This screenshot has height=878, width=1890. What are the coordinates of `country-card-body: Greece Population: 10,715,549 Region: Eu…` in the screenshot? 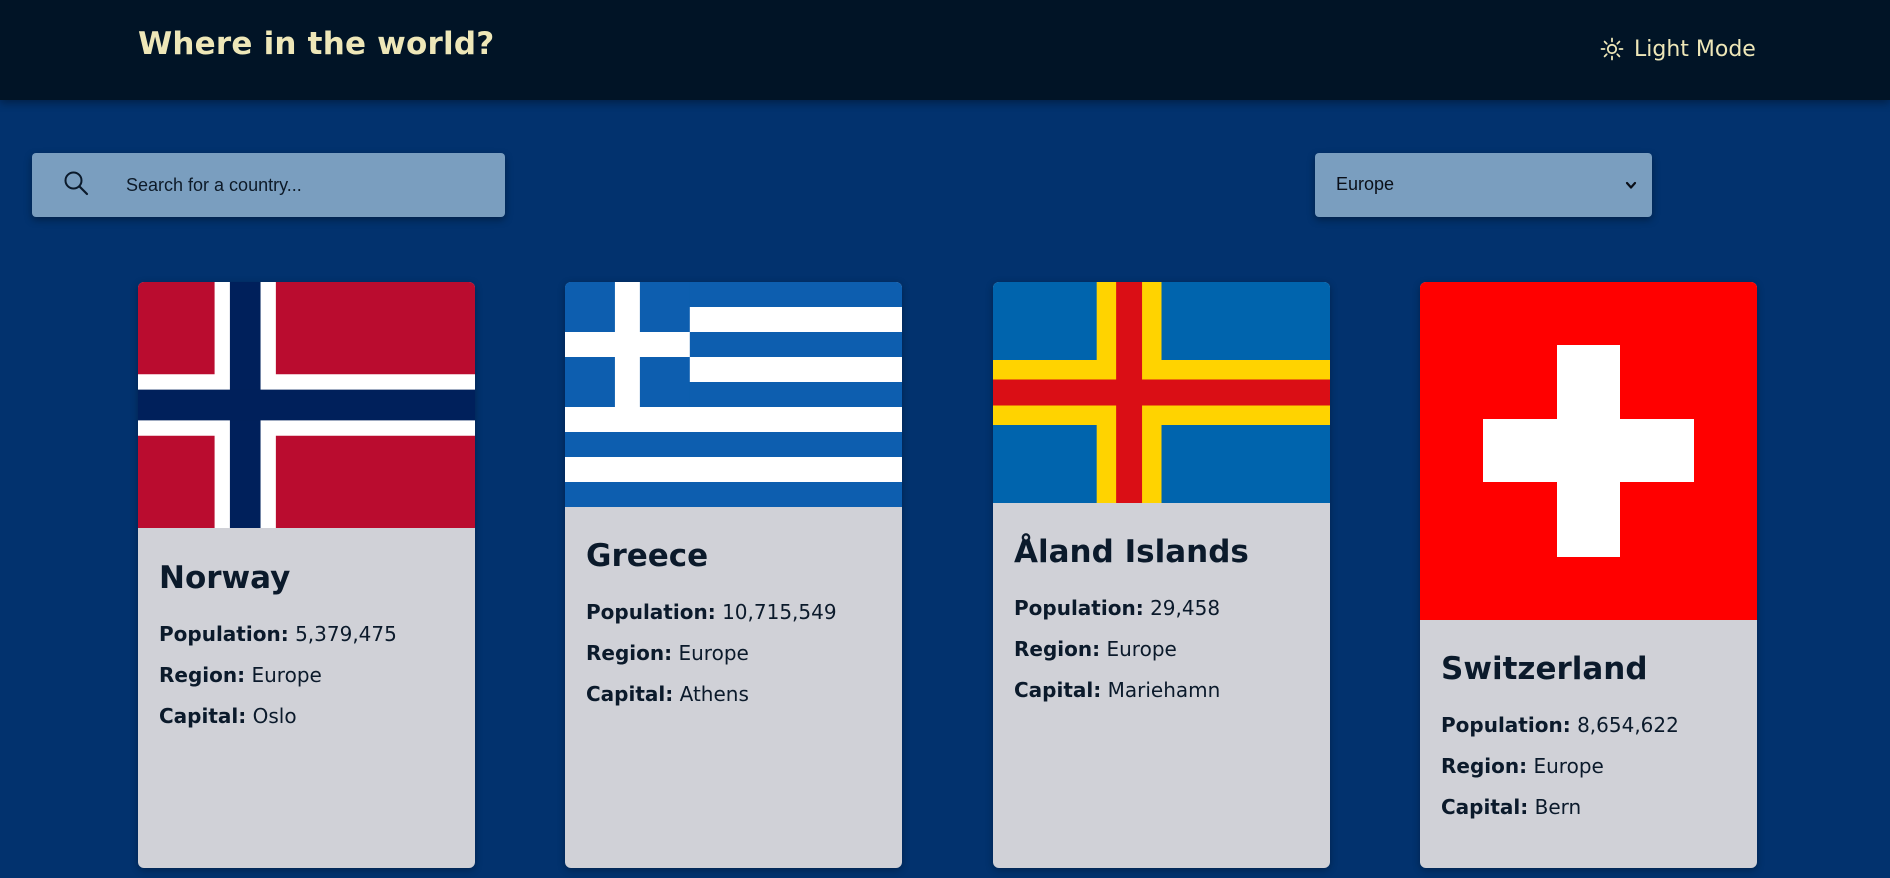 It's located at (711, 626).